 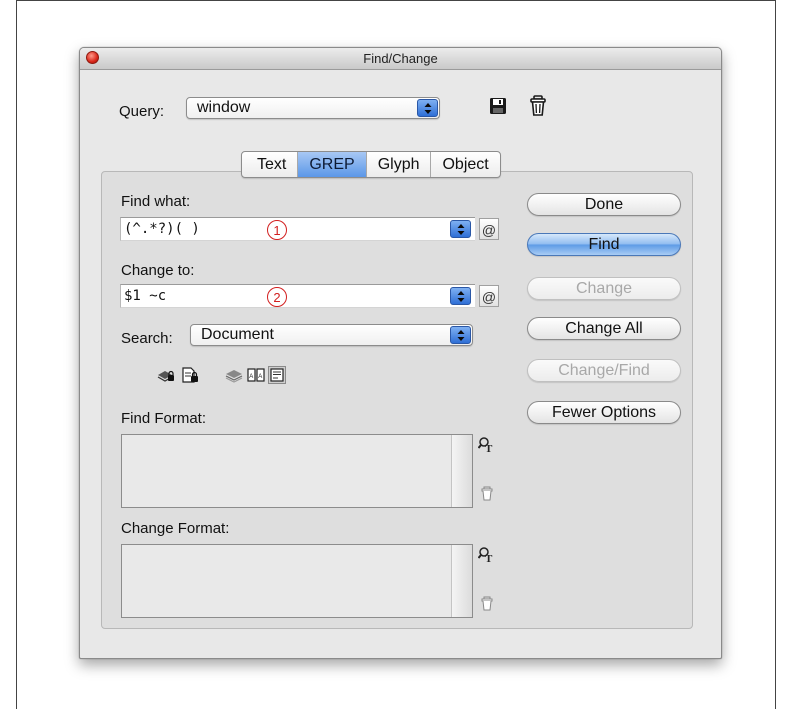 What do you see at coordinates (162, 229) in the screenshot?
I see `find-what-value: (^.*?)( )` at bounding box center [162, 229].